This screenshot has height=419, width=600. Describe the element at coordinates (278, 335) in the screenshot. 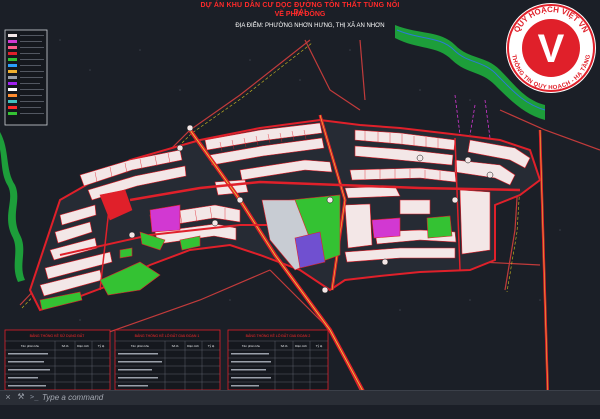

I see `table3-title: BẢNG THỐNG KÊ LÔ ĐẤT GIAI ĐOẠN 2` at that location.